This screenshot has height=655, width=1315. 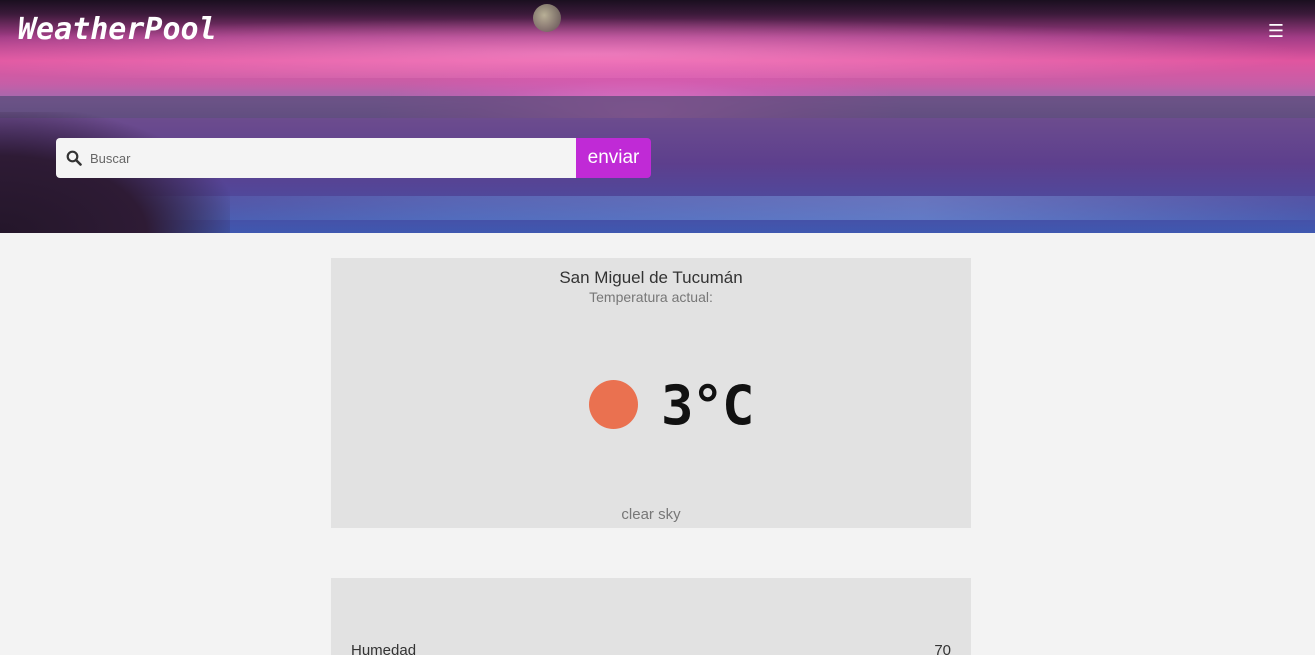 I want to click on humidity-label: Humedad, so click(x=384, y=648).